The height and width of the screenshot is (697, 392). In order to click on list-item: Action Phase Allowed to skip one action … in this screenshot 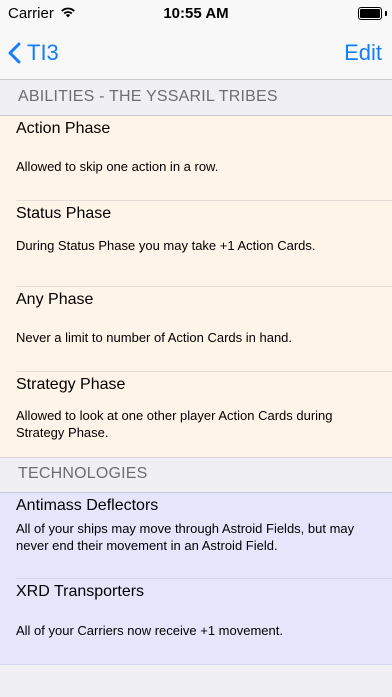, I will do `click(196, 158)`.